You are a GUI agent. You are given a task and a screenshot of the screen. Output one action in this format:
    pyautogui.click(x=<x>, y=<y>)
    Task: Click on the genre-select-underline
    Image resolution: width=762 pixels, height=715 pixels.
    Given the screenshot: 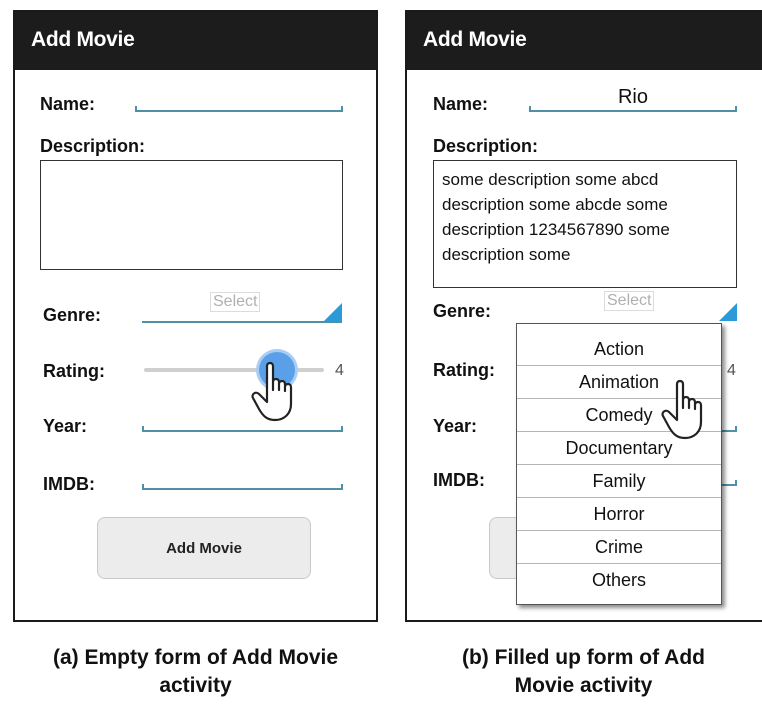 What is the action you would take?
    pyautogui.click(x=242, y=322)
    